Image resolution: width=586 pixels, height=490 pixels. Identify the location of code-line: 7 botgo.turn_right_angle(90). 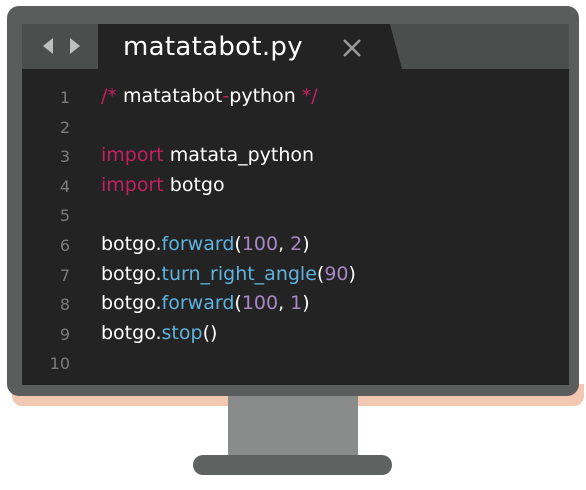
(295, 277).